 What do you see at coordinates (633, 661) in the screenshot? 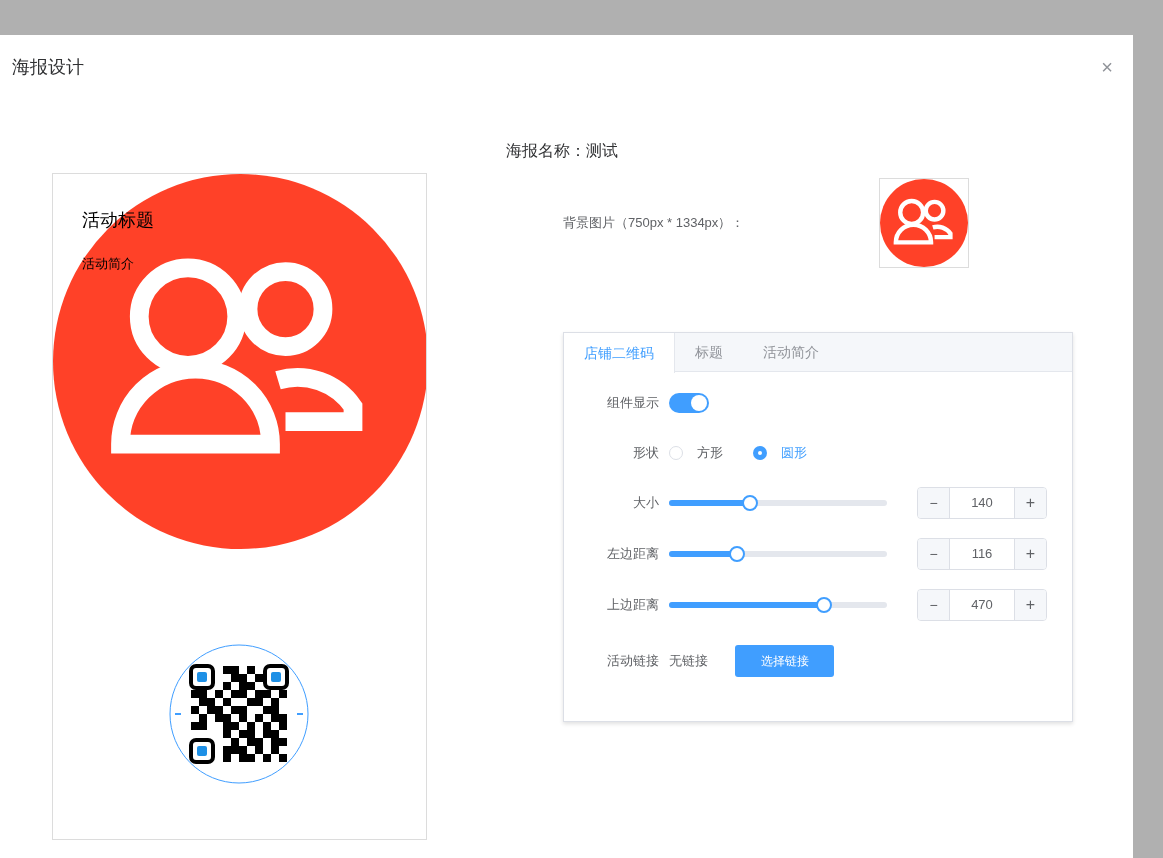
I see `field-label: 活动链接` at bounding box center [633, 661].